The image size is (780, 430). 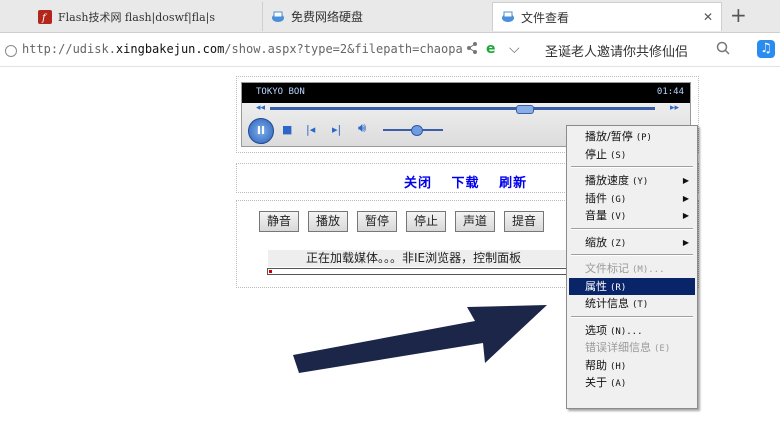 What do you see at coordinates (11, 51) in the screenshot?
I see `site-info-icon` at bounding box center [11, 51].